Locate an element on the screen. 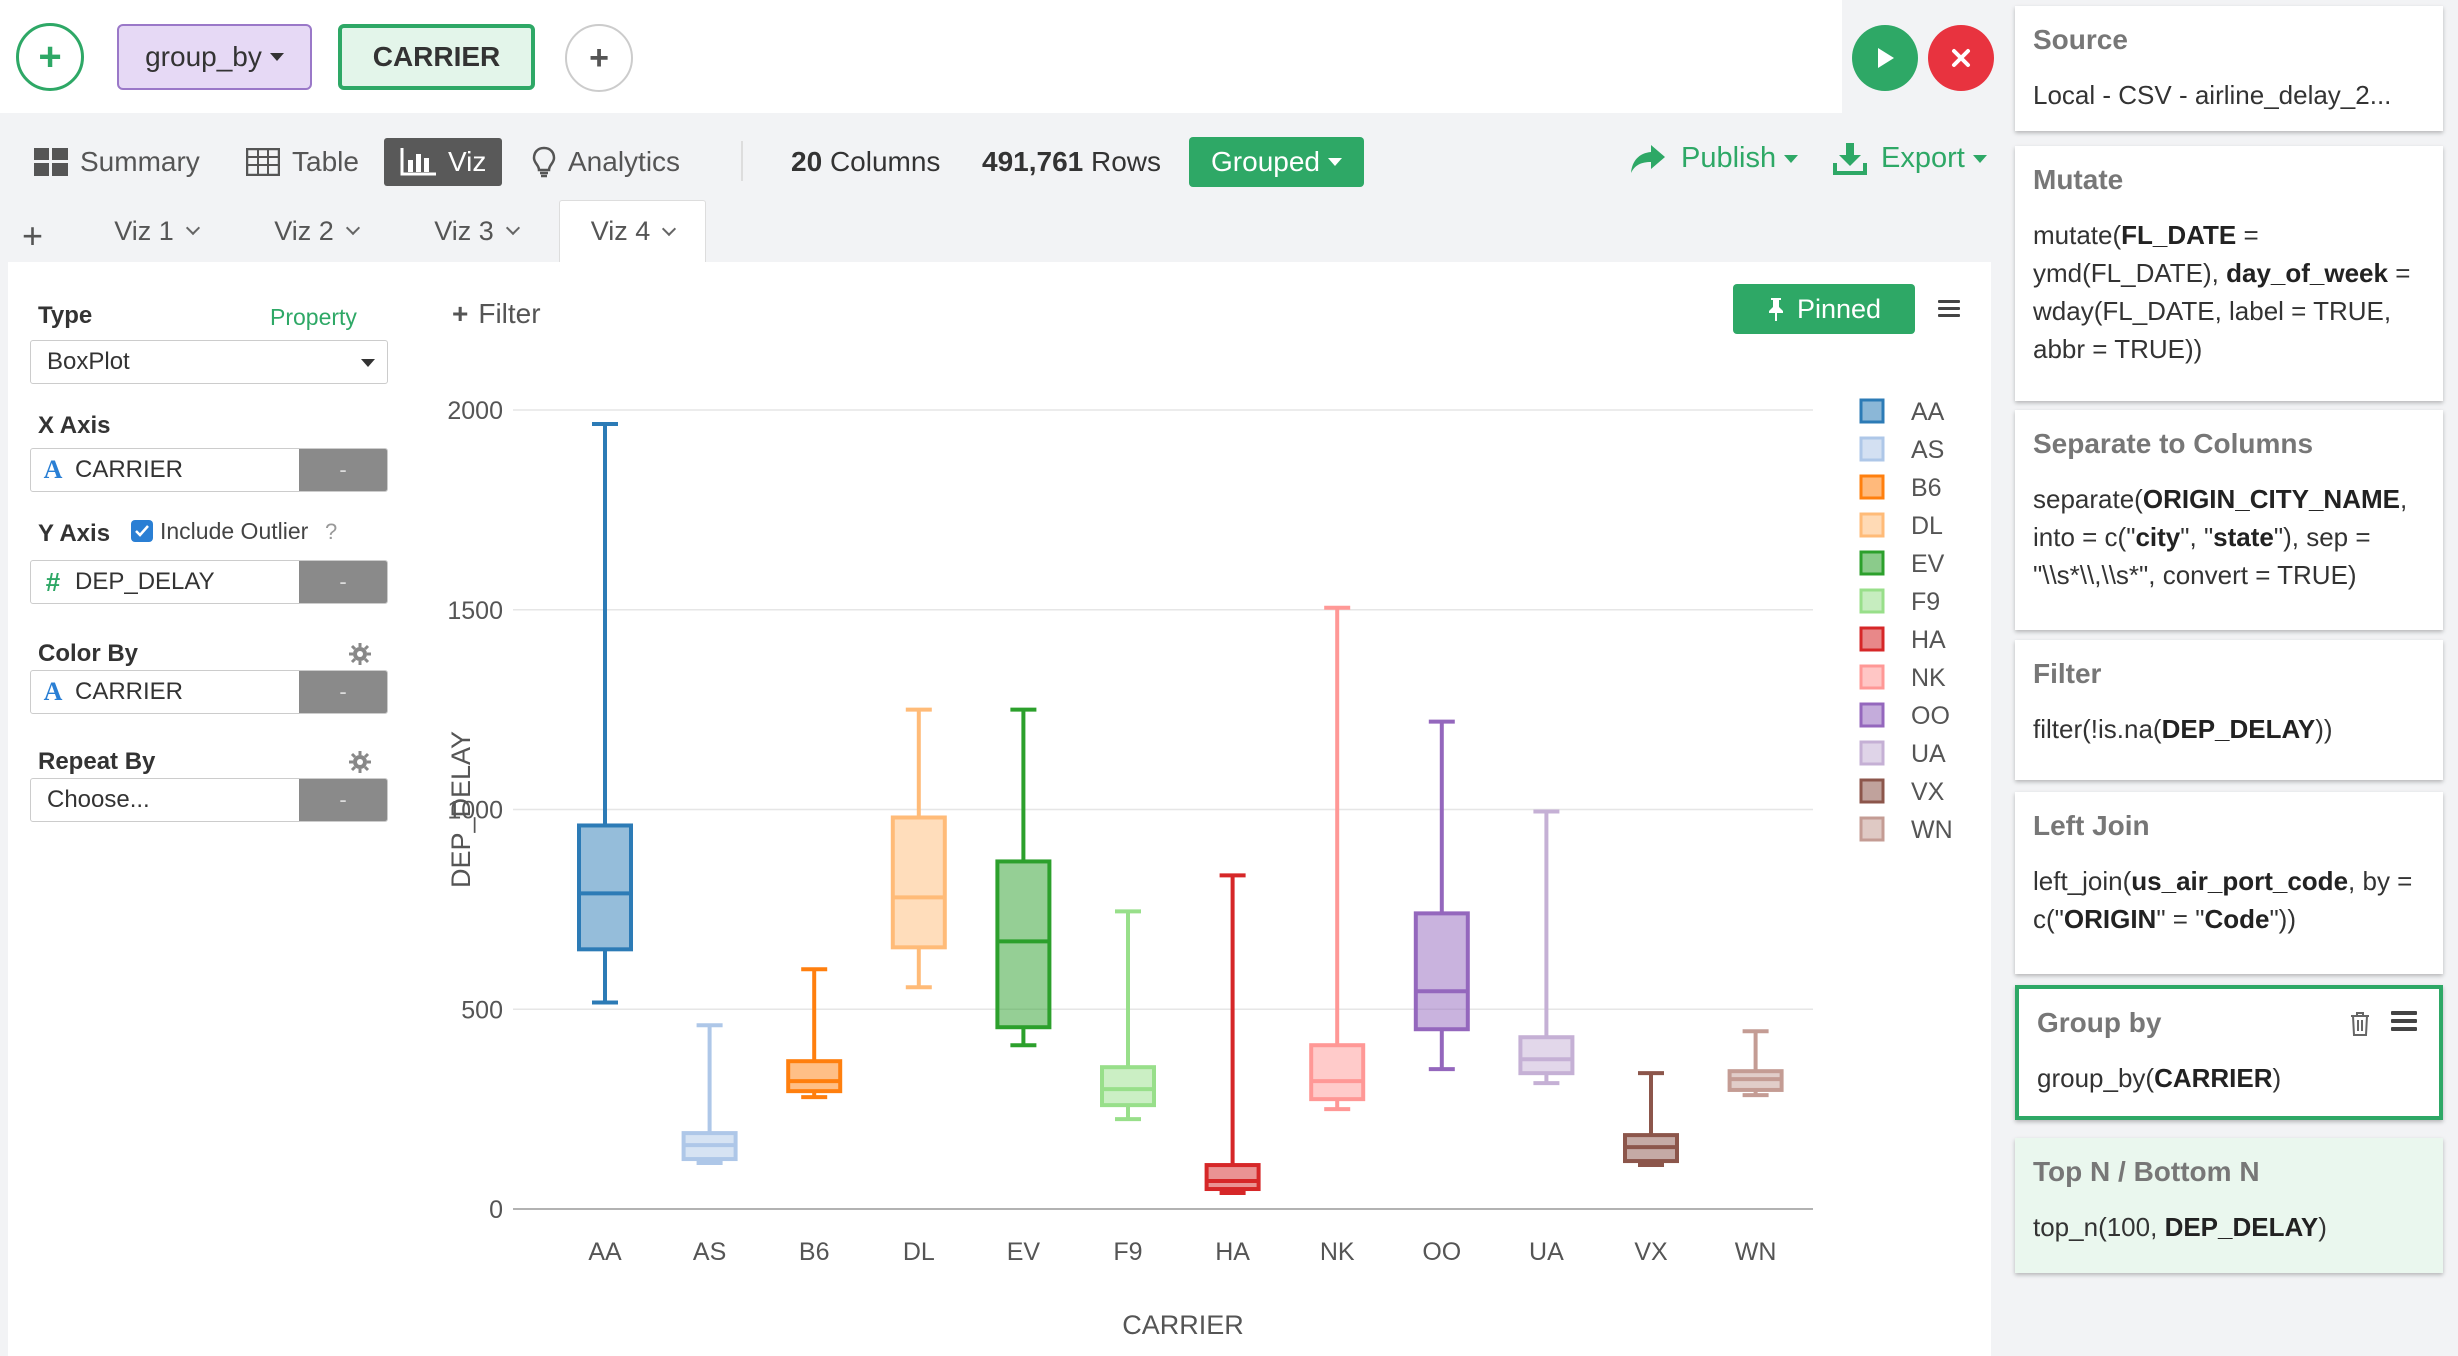 The height and width of the screenshot is (1356, 2458). command-bar: + group_by CARRIER + is located at coordinates (921, 56).